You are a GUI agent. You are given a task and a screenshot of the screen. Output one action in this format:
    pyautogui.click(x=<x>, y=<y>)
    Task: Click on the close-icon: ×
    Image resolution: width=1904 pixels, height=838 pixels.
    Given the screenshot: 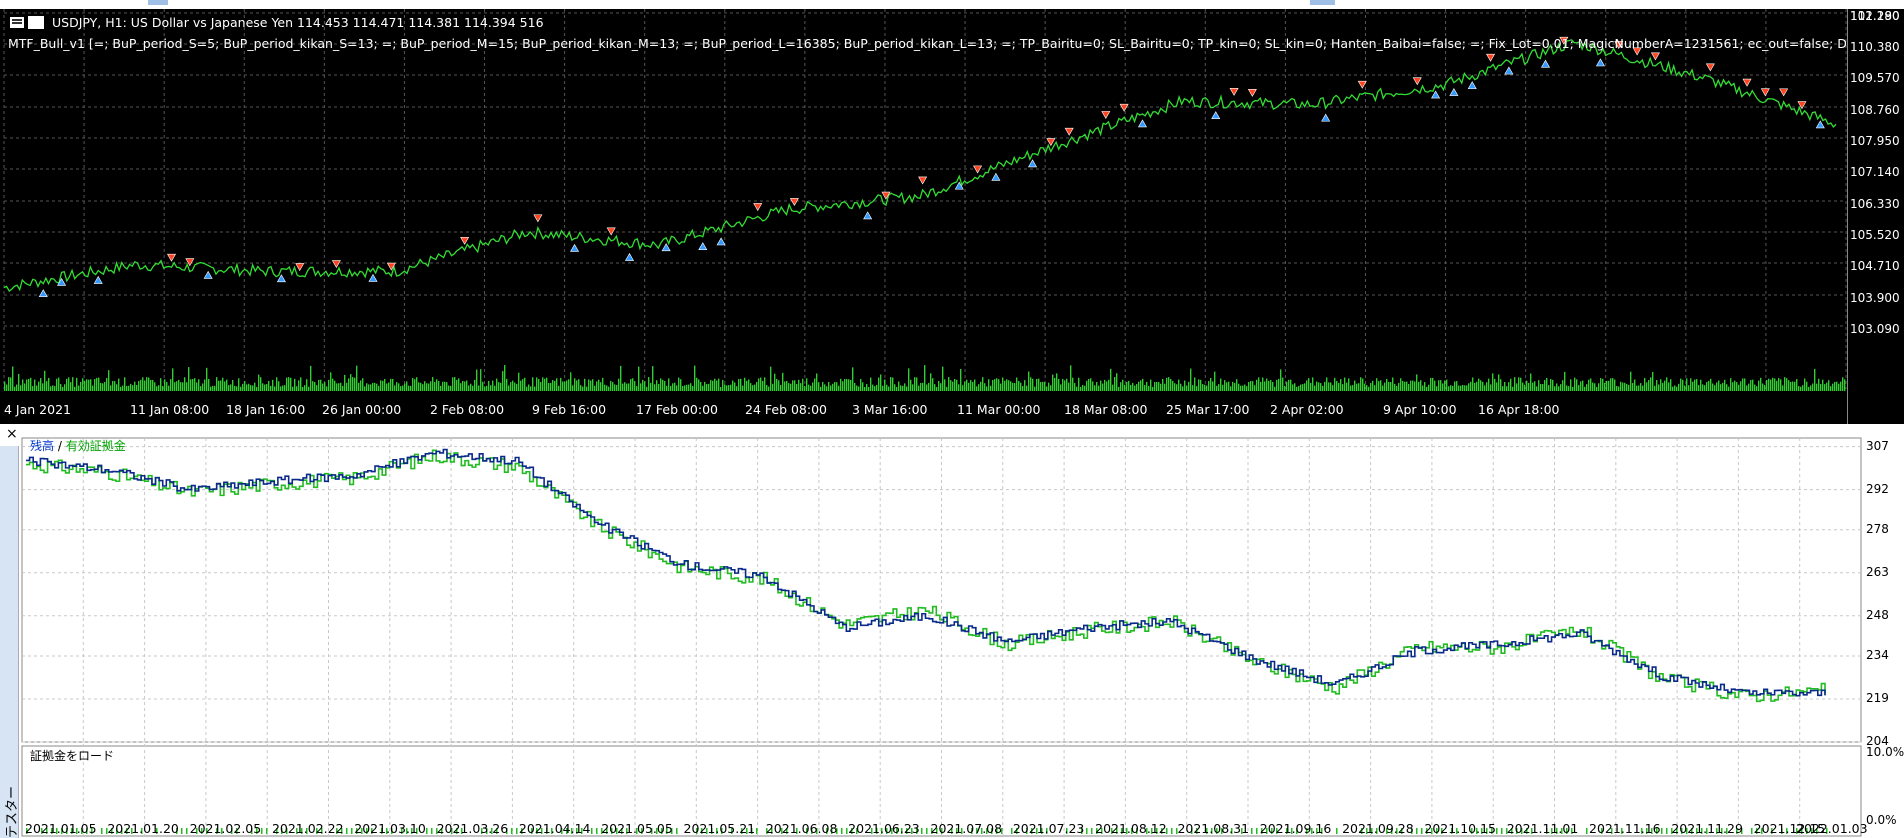 What is the action you would take?
    pyautogui.click(x=12, y=434)
    